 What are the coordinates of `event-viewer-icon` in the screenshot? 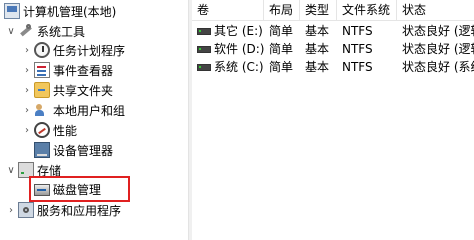 It's located at (42, 70).